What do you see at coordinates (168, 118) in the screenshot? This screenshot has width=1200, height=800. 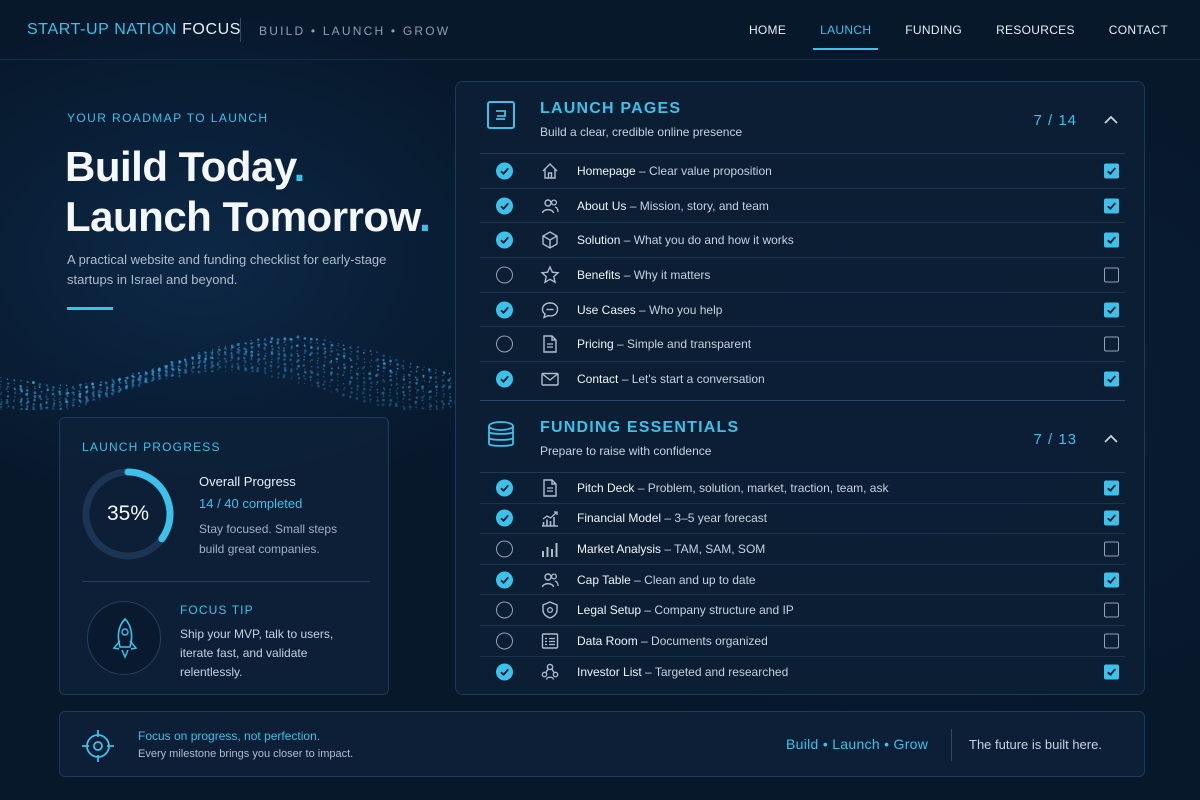 I see `hero-eyebrow: YOUR ROADMAP TO LAUNCH` at bounding box center [168, 118].